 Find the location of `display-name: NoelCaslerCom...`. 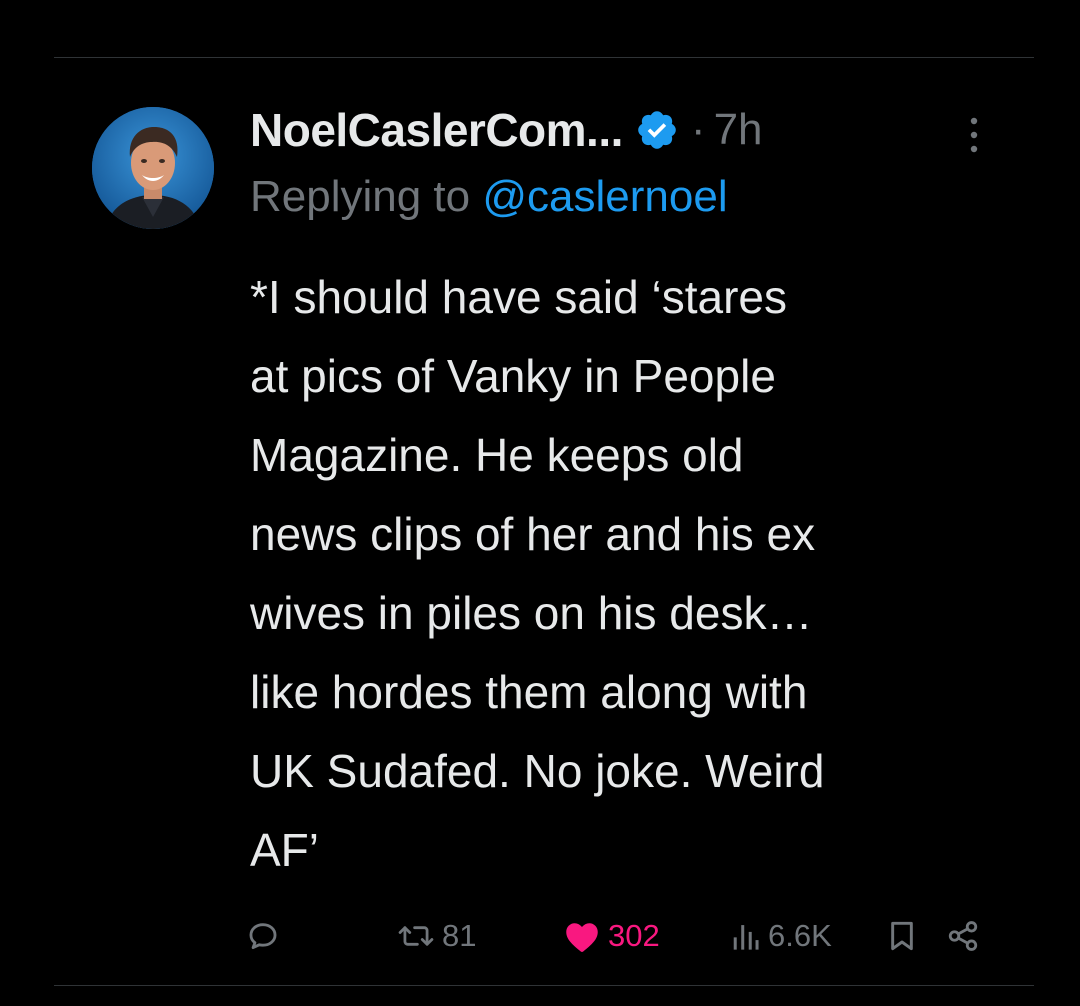

display-name: NoelCaslerCom... is located at coordinates (436, 130).